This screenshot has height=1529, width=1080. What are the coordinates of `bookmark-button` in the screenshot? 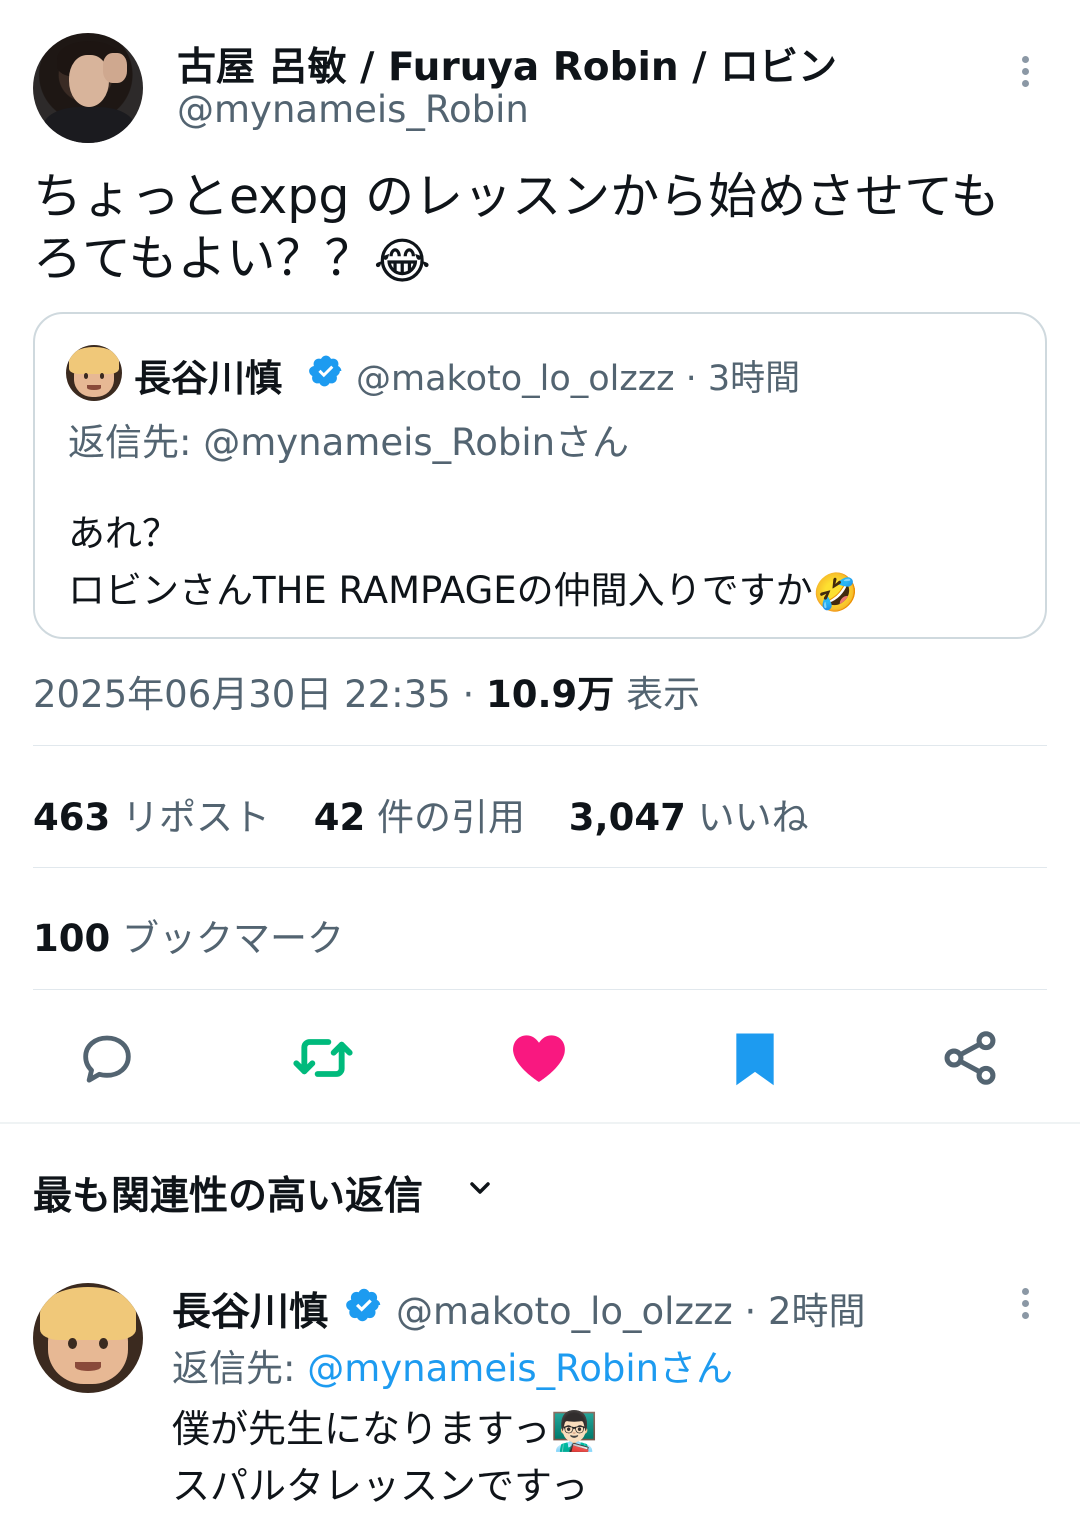 It's located at (755, 1058).